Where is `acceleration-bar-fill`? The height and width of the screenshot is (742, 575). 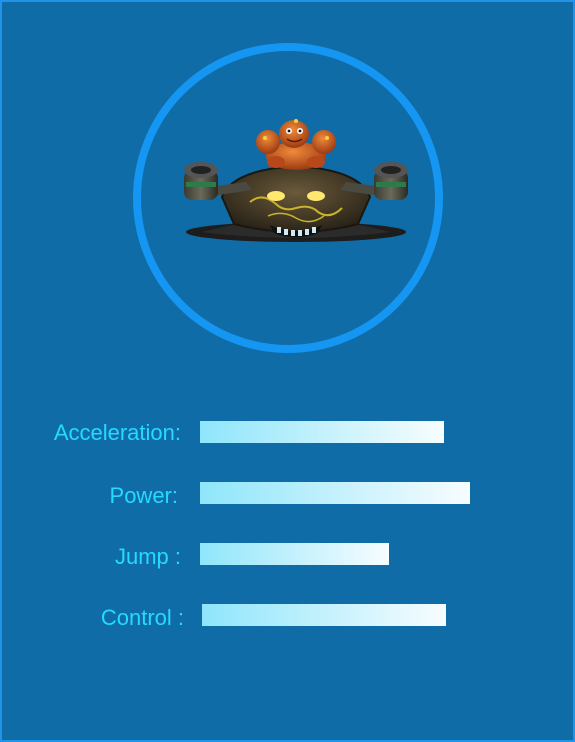 acceleration-bar-fill is located at coordinates (322, 432).